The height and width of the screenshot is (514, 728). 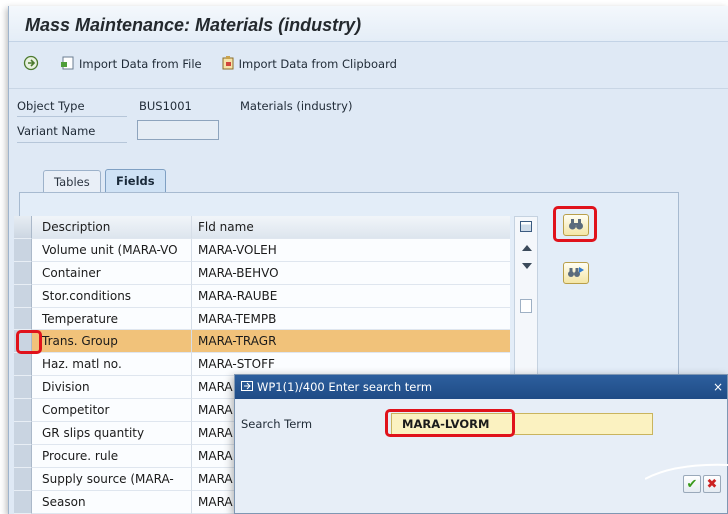 I want to click on table-row: Haz. matl no. MARA-STOFF, so click(x=262, y=365).